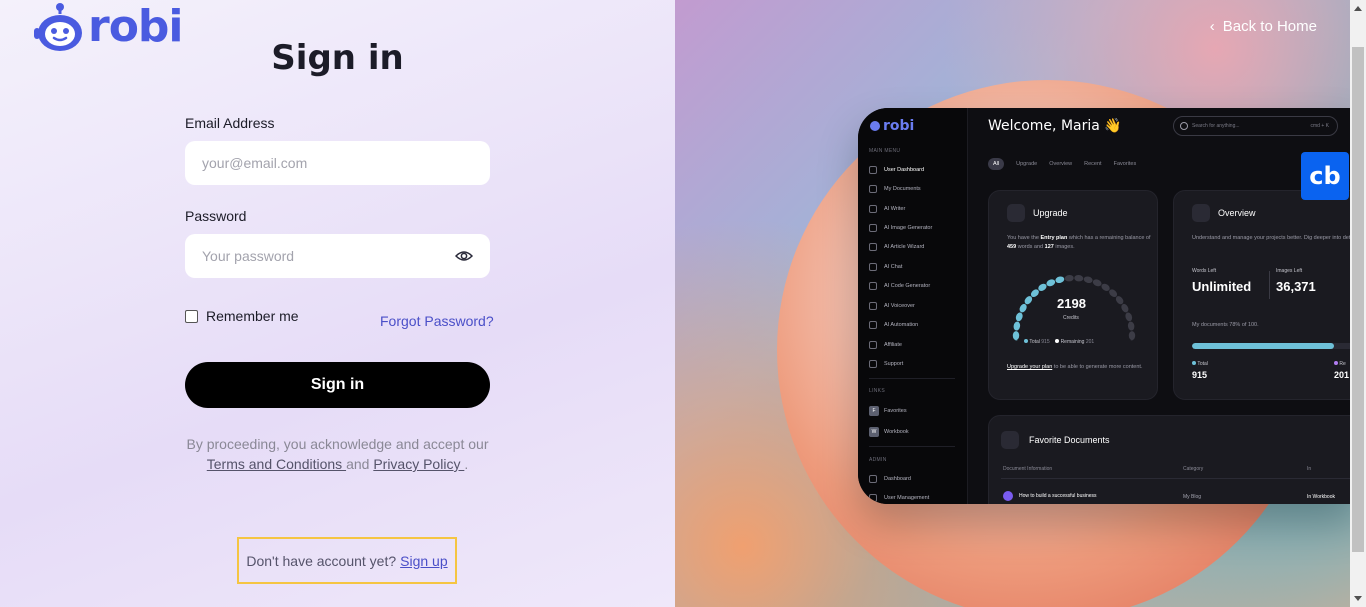  I want to click on upgrade-title: Upgrade, so click(1050, 213).